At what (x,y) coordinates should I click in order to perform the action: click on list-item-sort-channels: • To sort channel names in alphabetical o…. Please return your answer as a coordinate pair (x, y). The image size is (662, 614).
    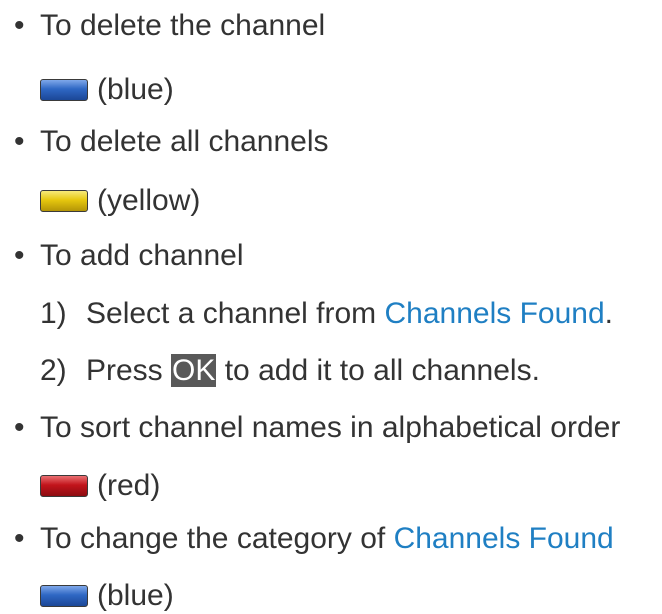
    Looking at the image, I should click on (317, 428).